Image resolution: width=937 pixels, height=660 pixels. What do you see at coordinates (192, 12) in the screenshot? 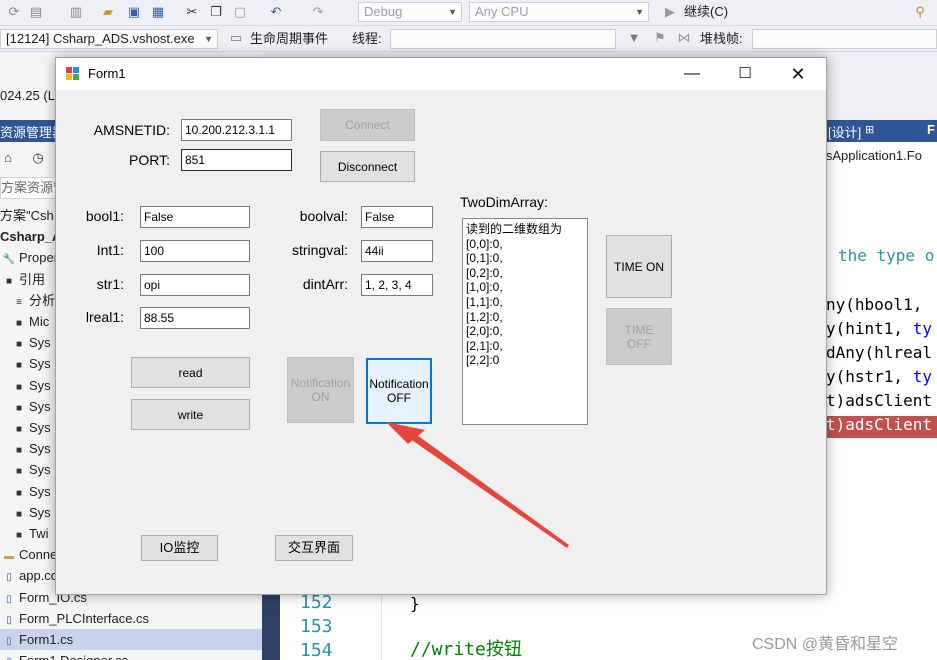
I see `cut-icon: ✂` at bounding box center [192, 12].